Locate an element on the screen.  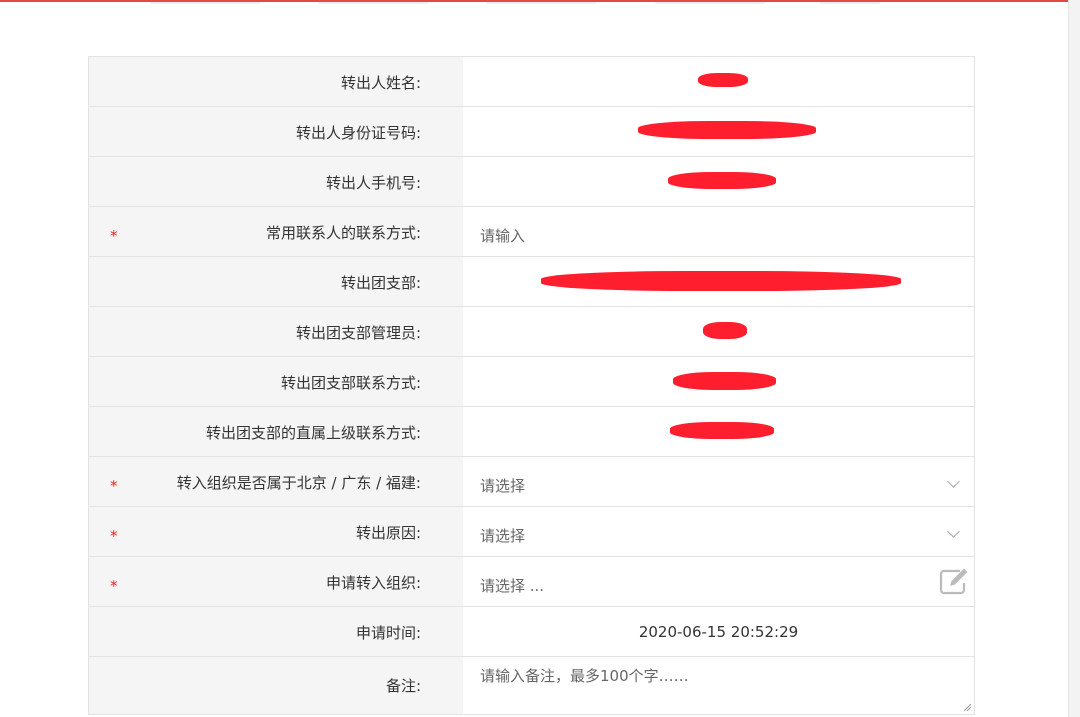
form-row-region: * 转入组织是否属于北京 / 广东 / 福建: 请选择 is located at coordinates (531, 482).